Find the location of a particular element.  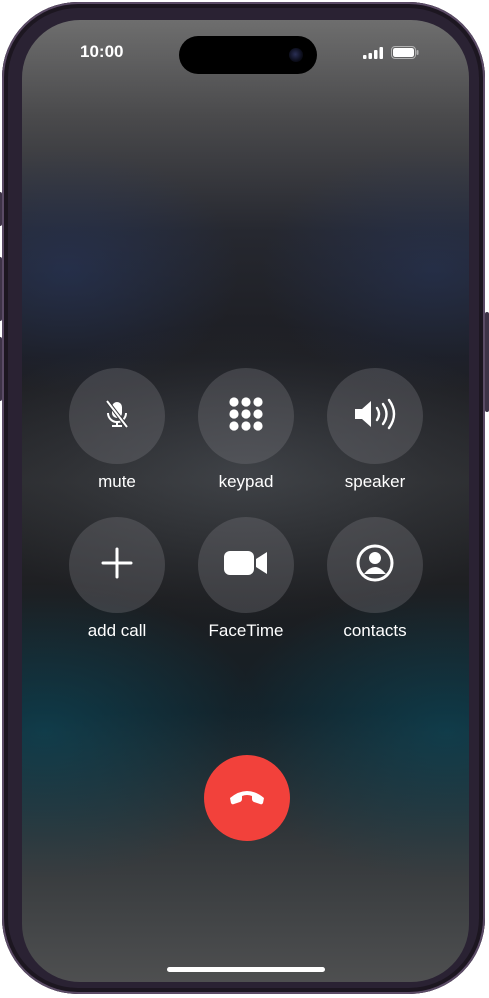

end-call-button is located at coordinates (247, 798).